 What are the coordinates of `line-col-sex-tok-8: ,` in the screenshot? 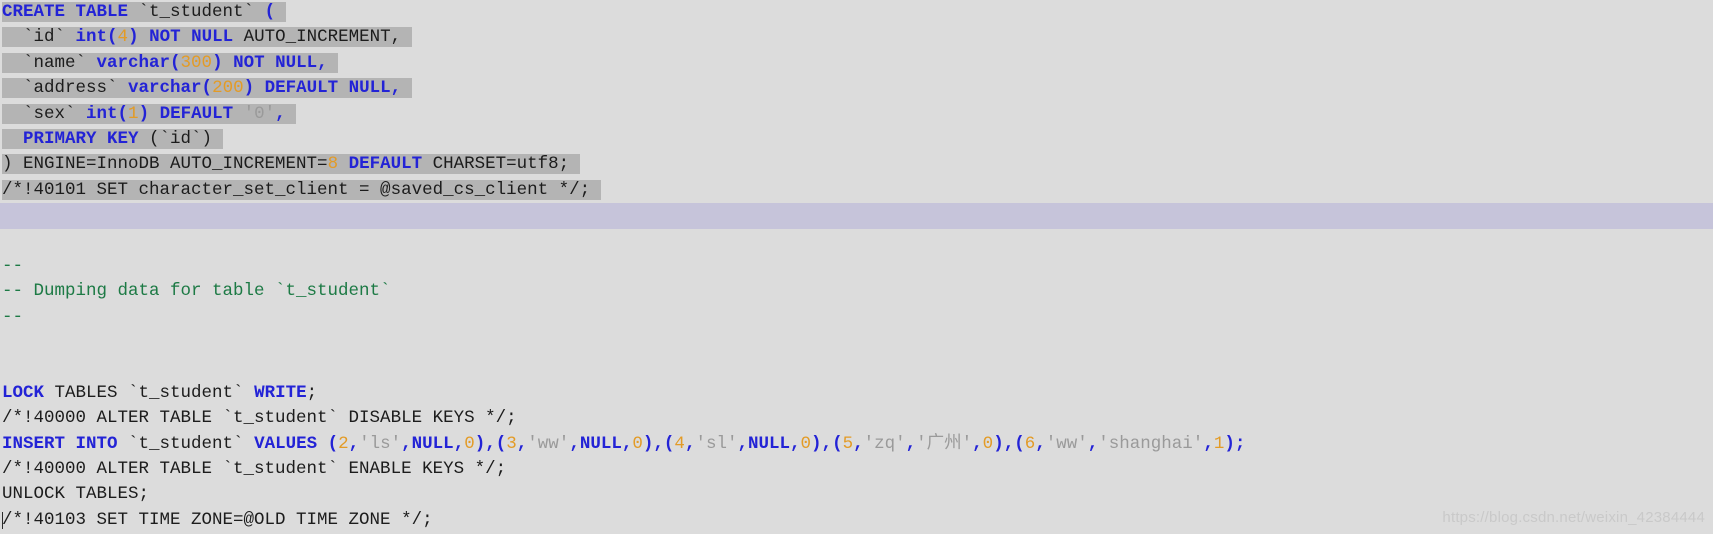 It's located at (280, 113).